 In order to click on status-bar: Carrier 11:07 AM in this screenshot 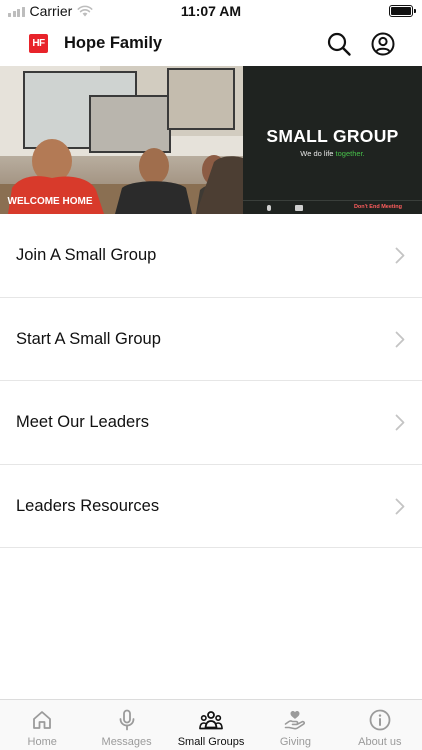, I will do `click(211, 11)`.